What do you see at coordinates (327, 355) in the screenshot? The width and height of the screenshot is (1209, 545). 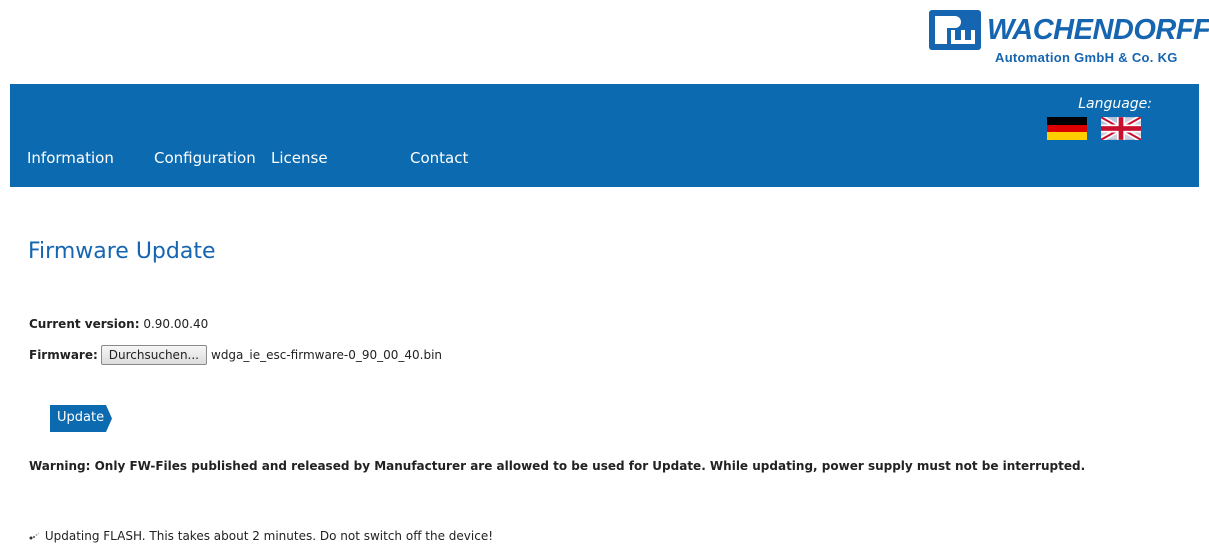 I see `selected-file-name: wdga_ie_esc-firmware-0_90_00_40.bin` at bounding box center [327, 355].